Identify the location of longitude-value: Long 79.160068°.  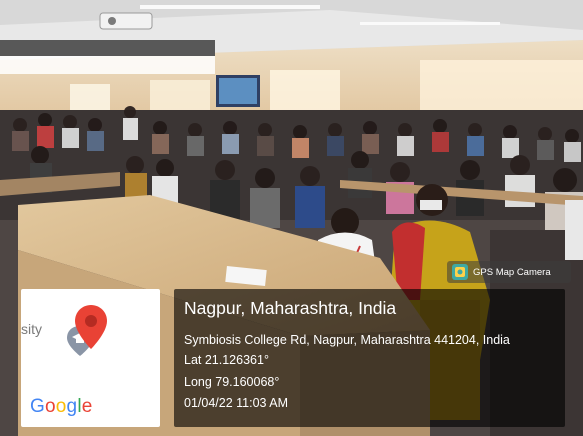
(232, 382).